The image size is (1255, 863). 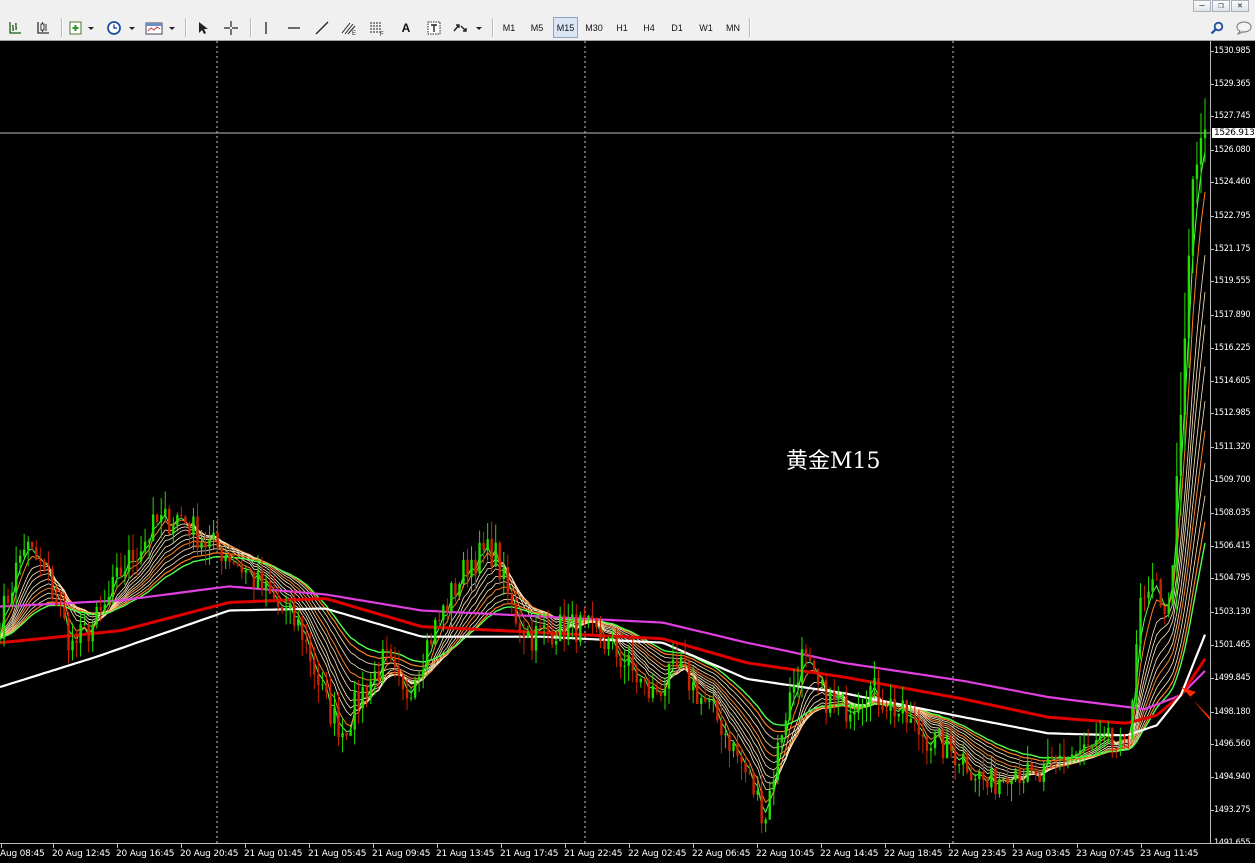 I want to click on svg-text: E, so click(x=354, y=33).